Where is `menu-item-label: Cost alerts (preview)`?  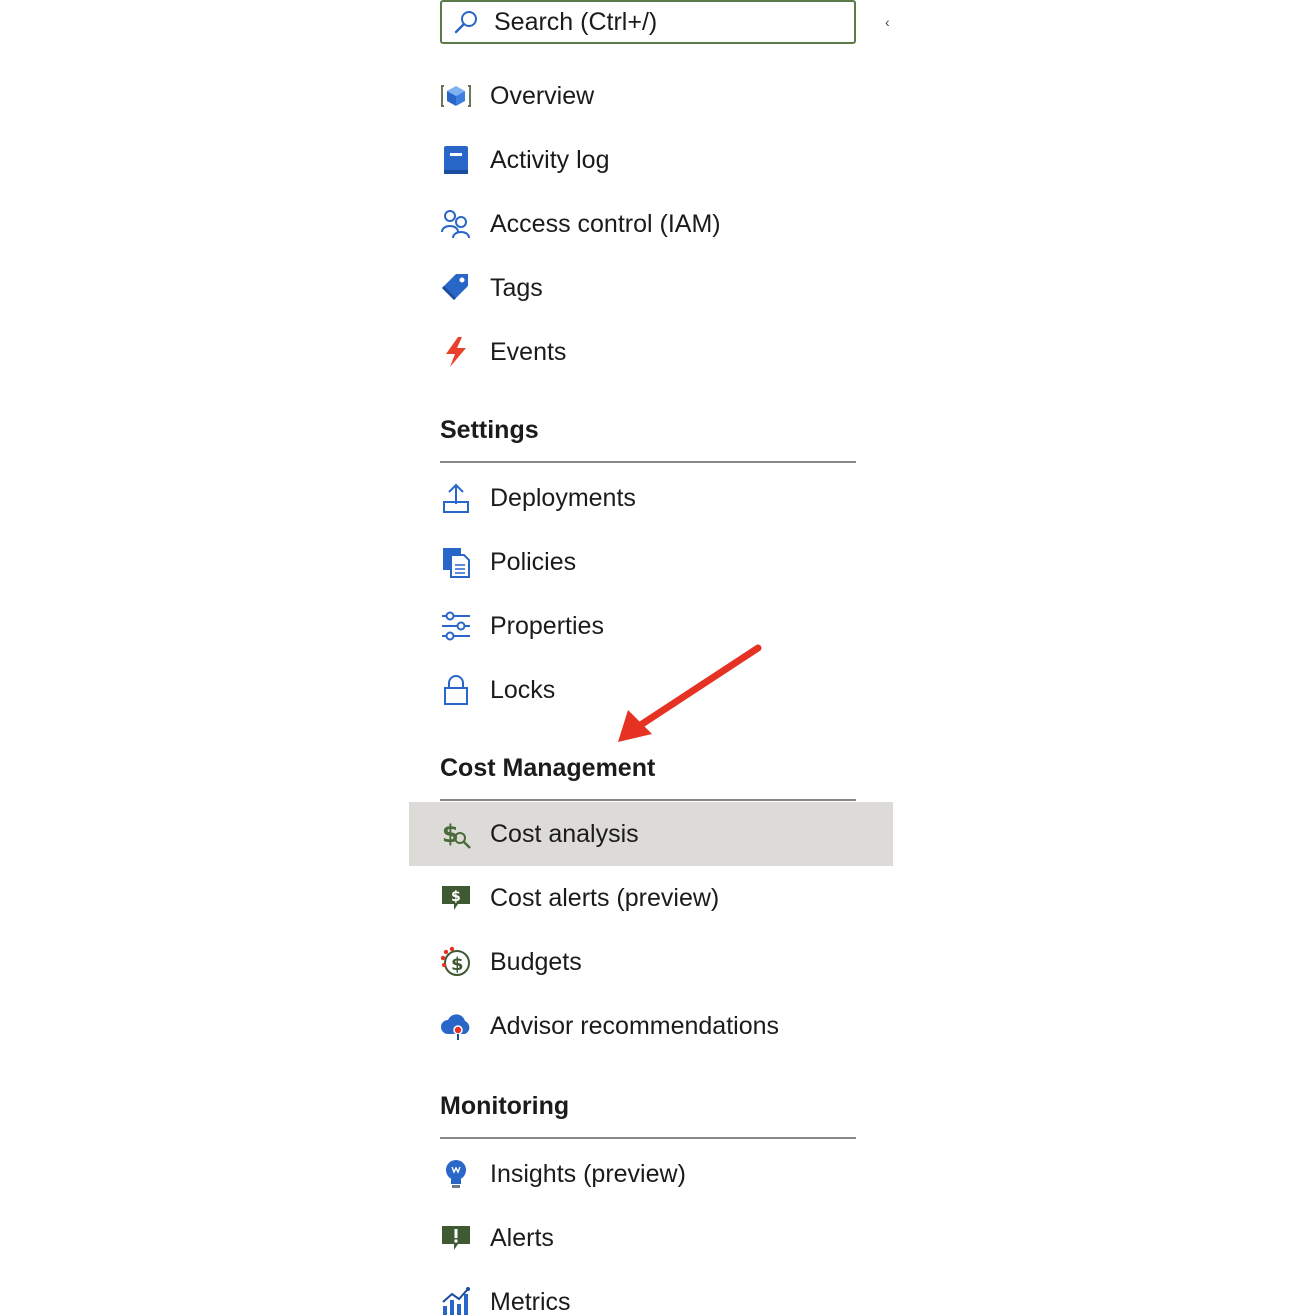
menu-item-label: Cost alerts (preview) is located at coordinates (605, 897).